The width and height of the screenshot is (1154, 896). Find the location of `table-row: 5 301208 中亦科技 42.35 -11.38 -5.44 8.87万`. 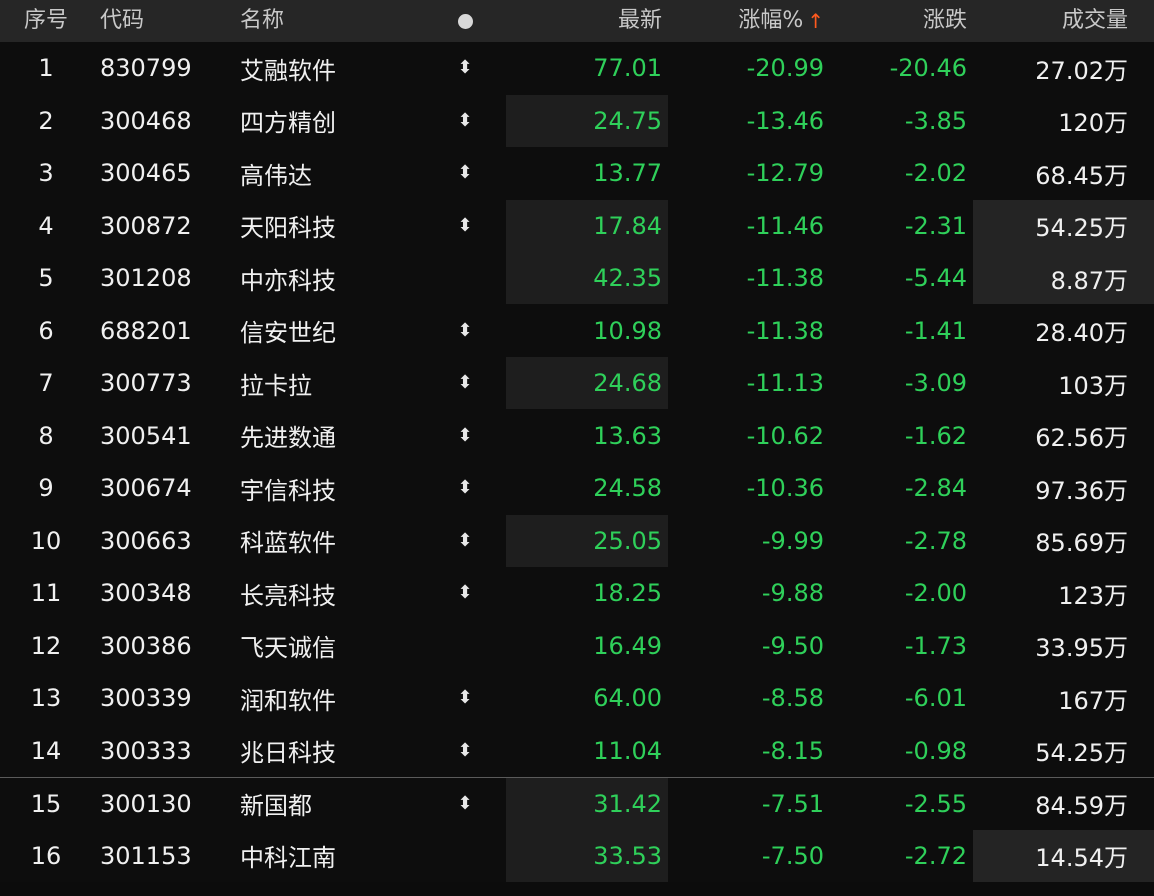

table-row: 5 301208 中亦科技 42.35 -11.38 -5.44 8.87万 is located at coordinates (577, 278).